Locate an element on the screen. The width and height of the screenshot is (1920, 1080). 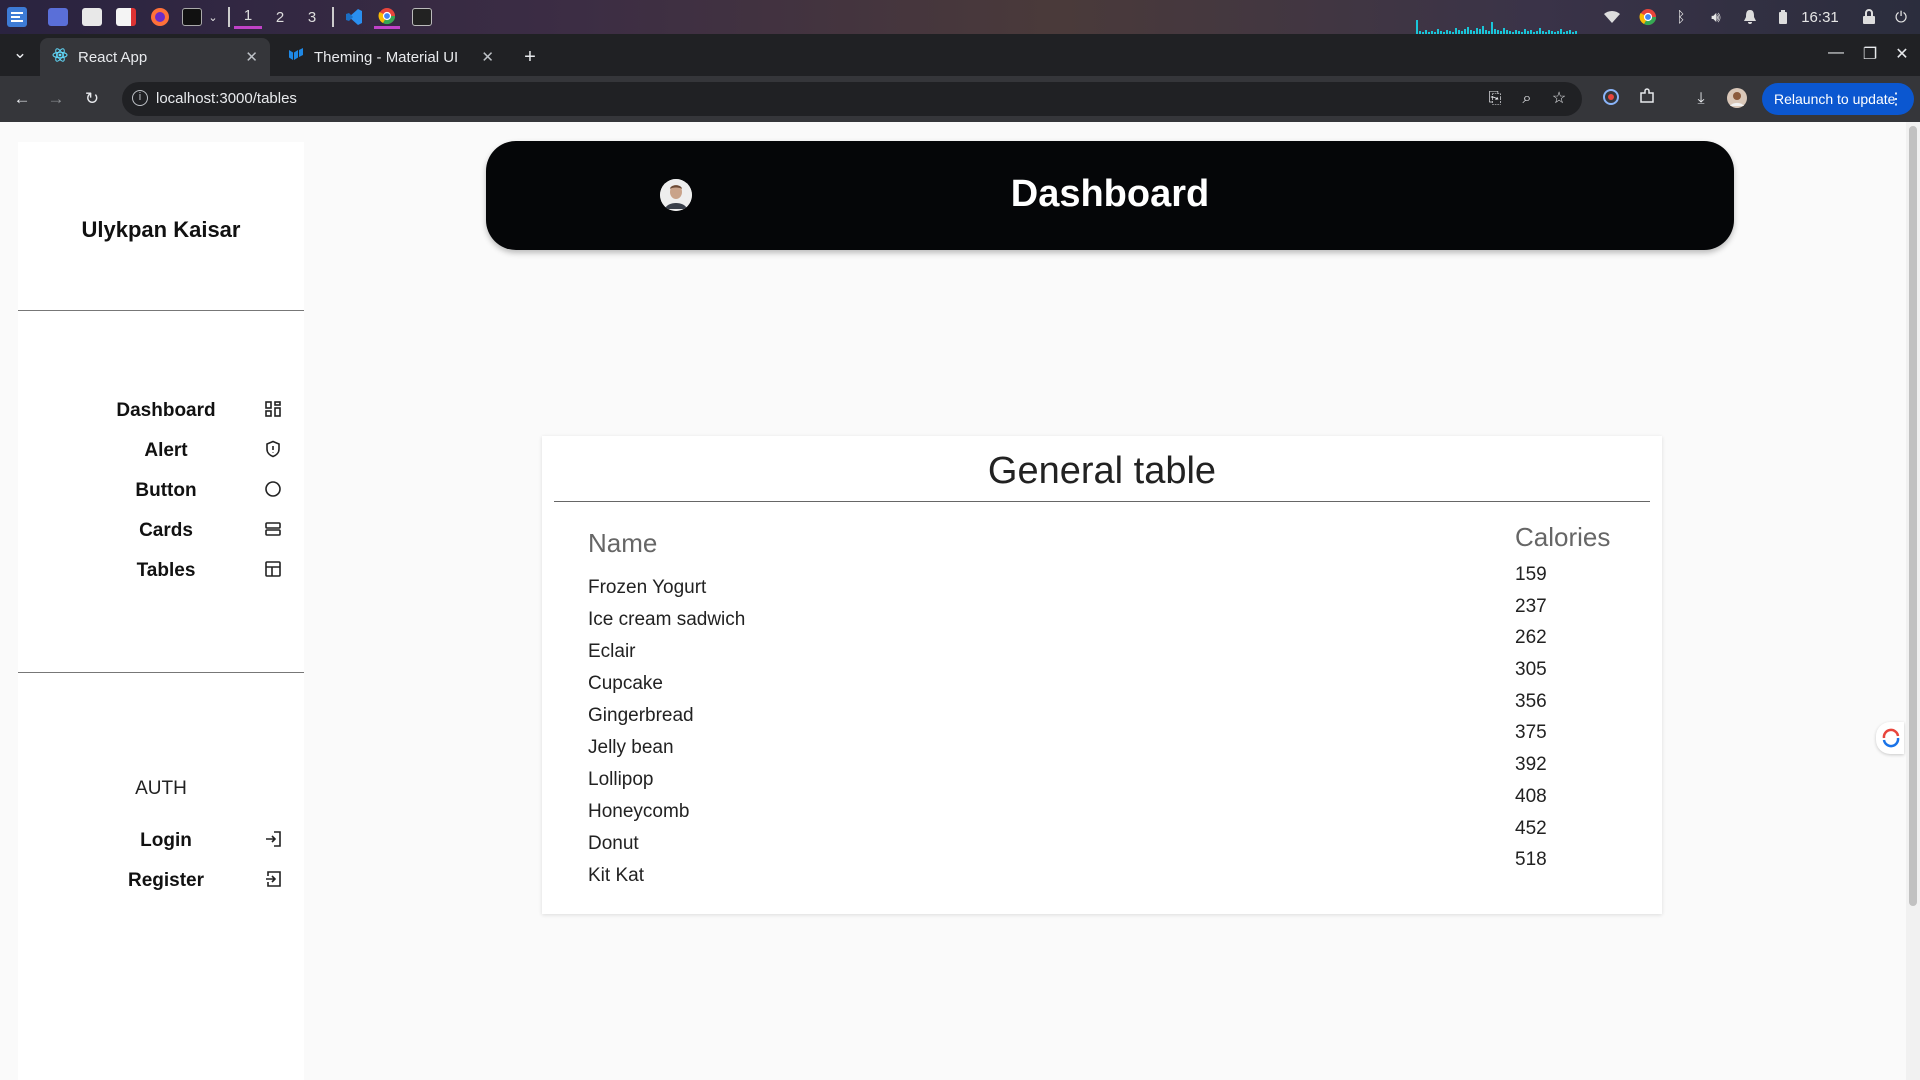
forward-arrow-icon: → is located at coordinates (56, 99).